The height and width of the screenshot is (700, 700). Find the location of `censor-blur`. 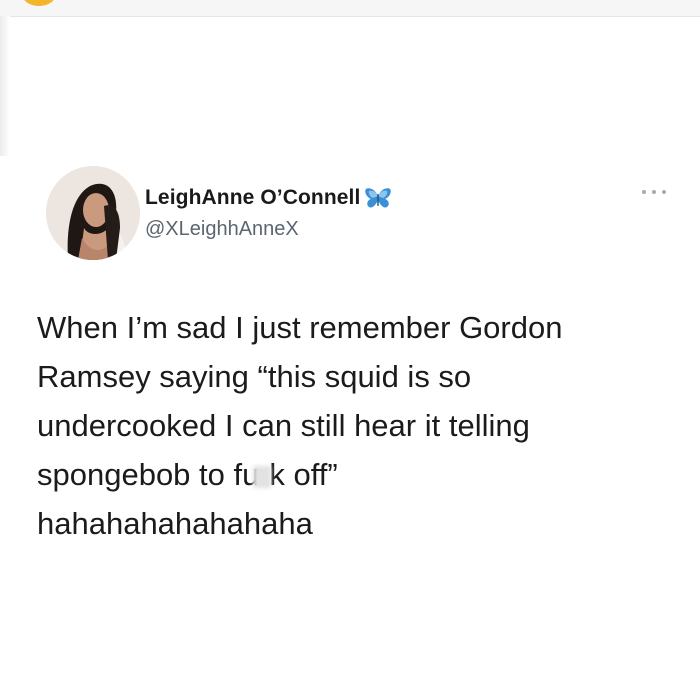

censor-blur is located at coordinates (262, 477).